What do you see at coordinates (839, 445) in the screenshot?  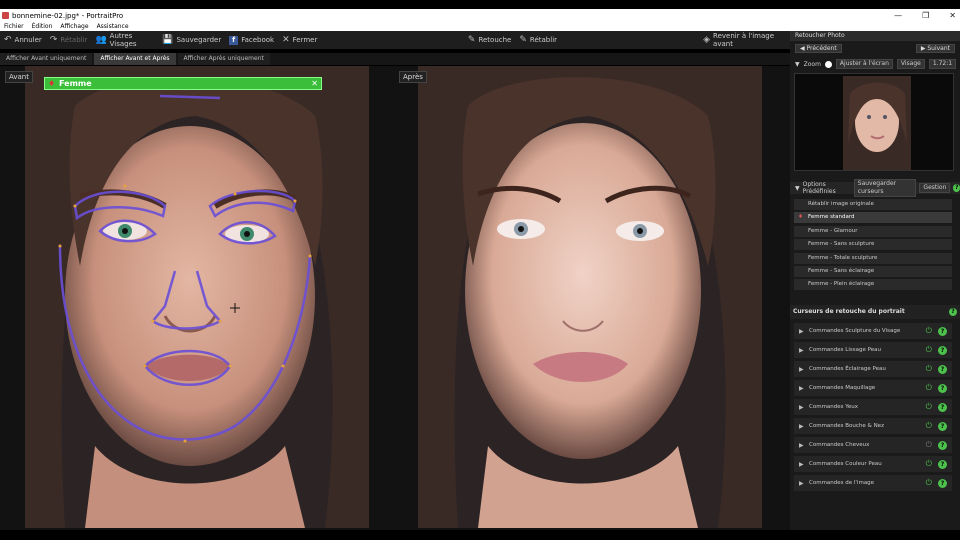 I see `slider-group-label: Commandes Cheveux` at bounding box center [839, 445].